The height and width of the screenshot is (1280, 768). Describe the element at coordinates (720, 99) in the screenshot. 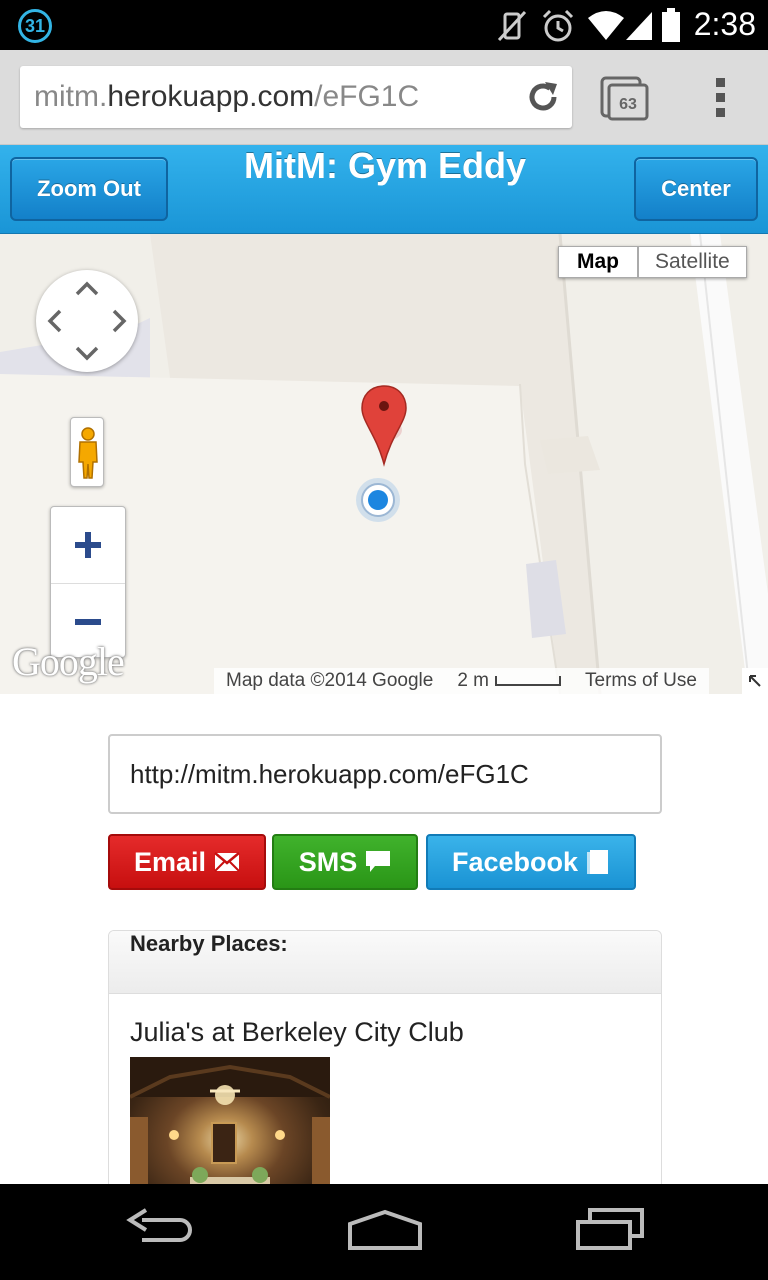

I see `overflow-menu-icon` at that location.